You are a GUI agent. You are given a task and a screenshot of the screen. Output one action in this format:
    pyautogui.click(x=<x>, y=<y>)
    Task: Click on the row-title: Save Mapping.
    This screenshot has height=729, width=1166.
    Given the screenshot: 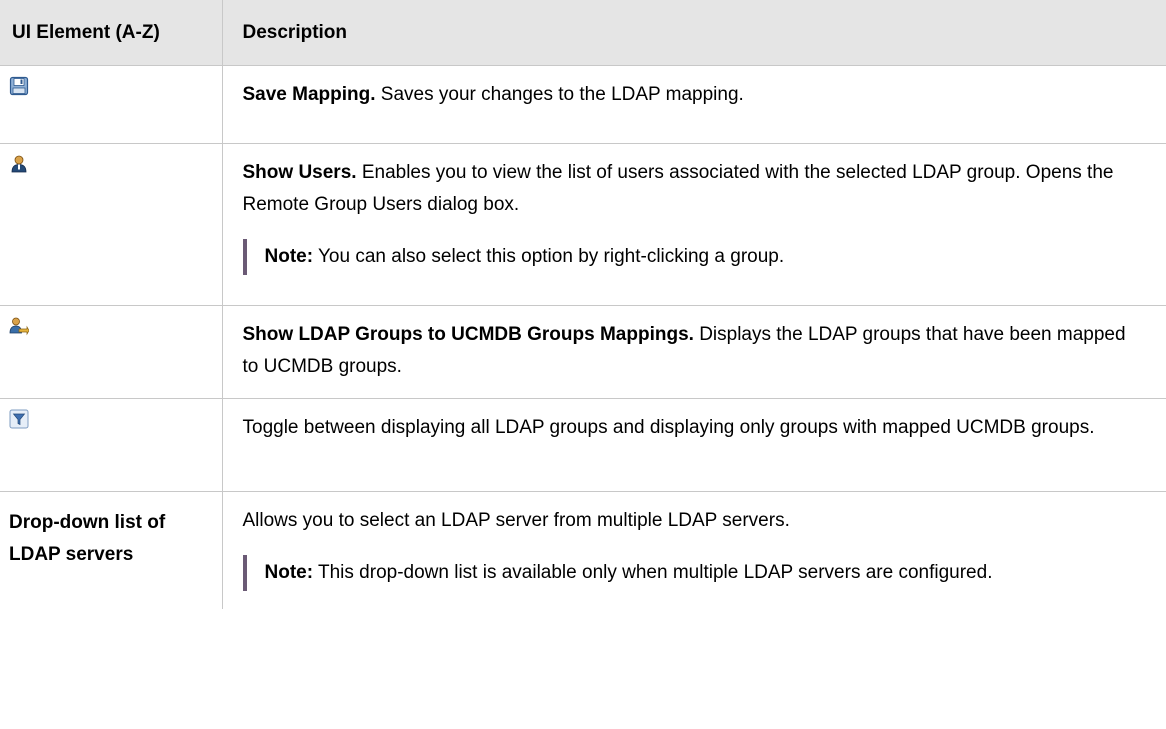 What is the action you would take?
    pyautogui.click(x=309, y=94)
    